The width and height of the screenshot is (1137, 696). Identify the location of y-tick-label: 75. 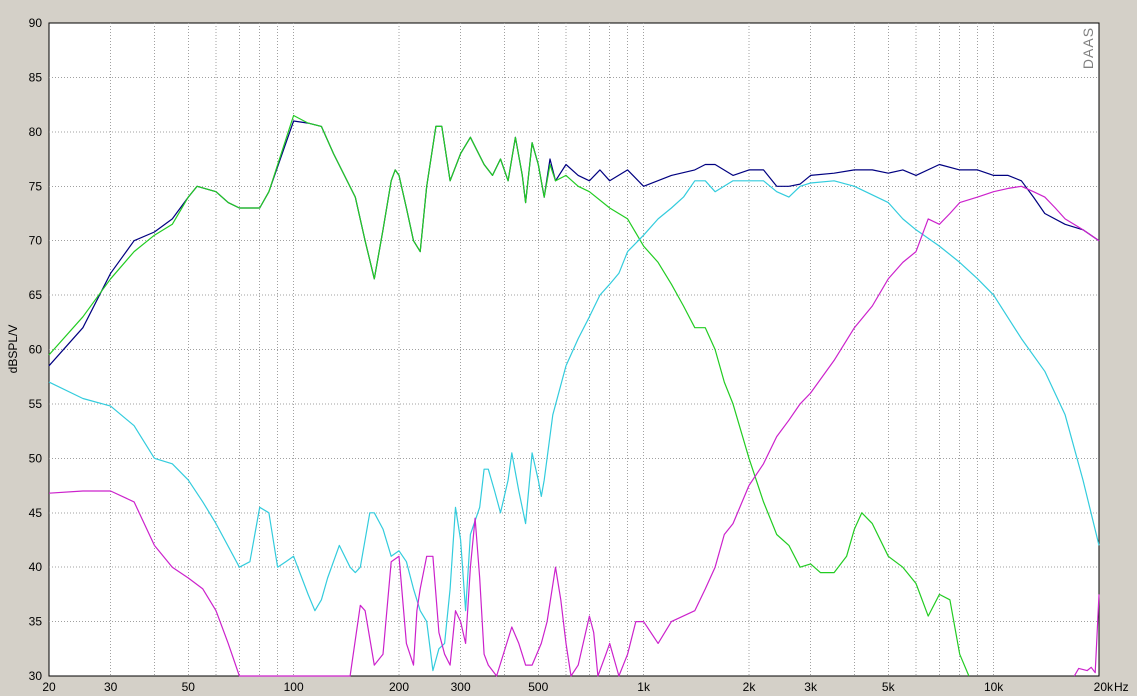
(36, 186).